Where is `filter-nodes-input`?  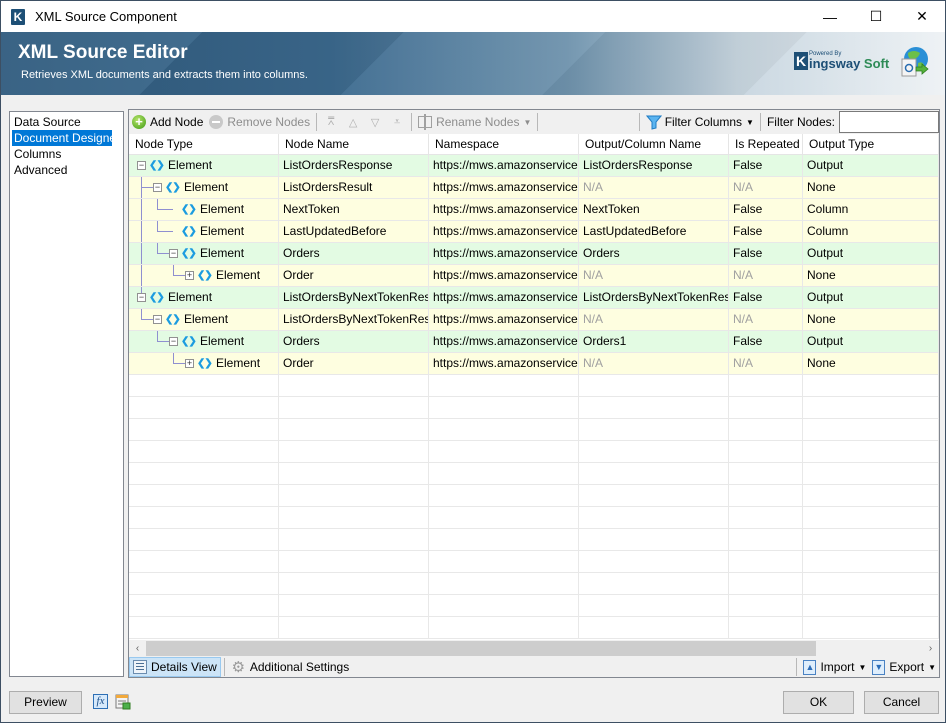 filter-nodes-input is located at coordinates (889, 122).